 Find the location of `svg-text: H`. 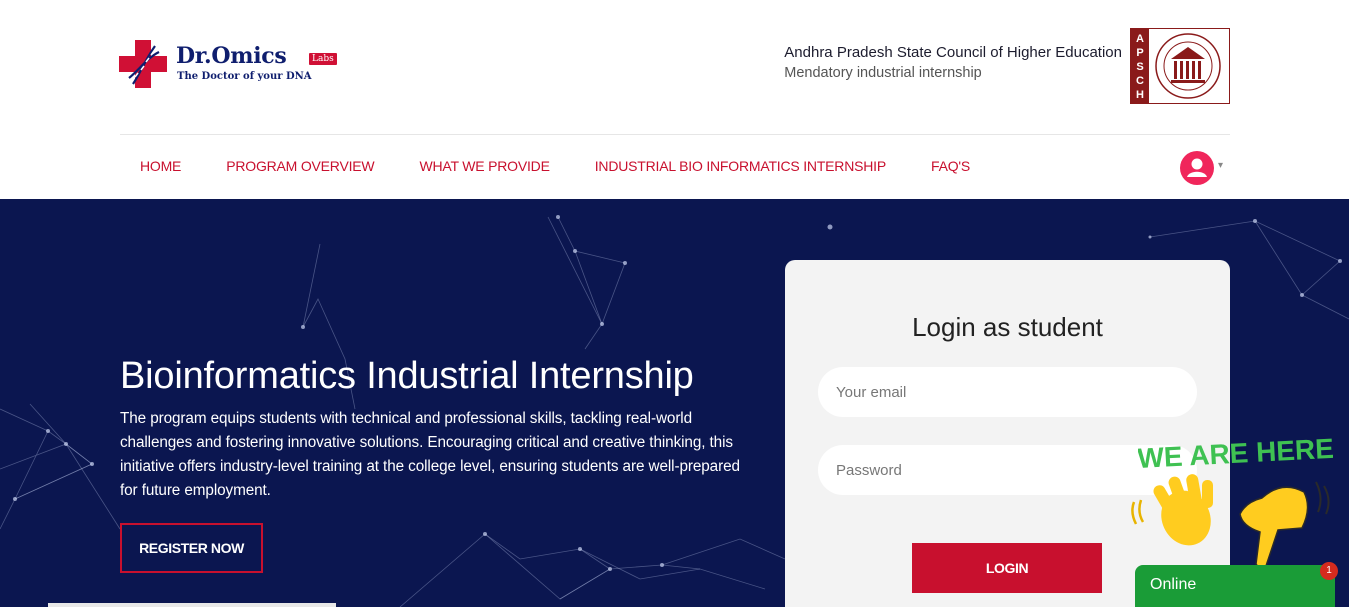

svg-text: H is located at coordinates (1140, 95).